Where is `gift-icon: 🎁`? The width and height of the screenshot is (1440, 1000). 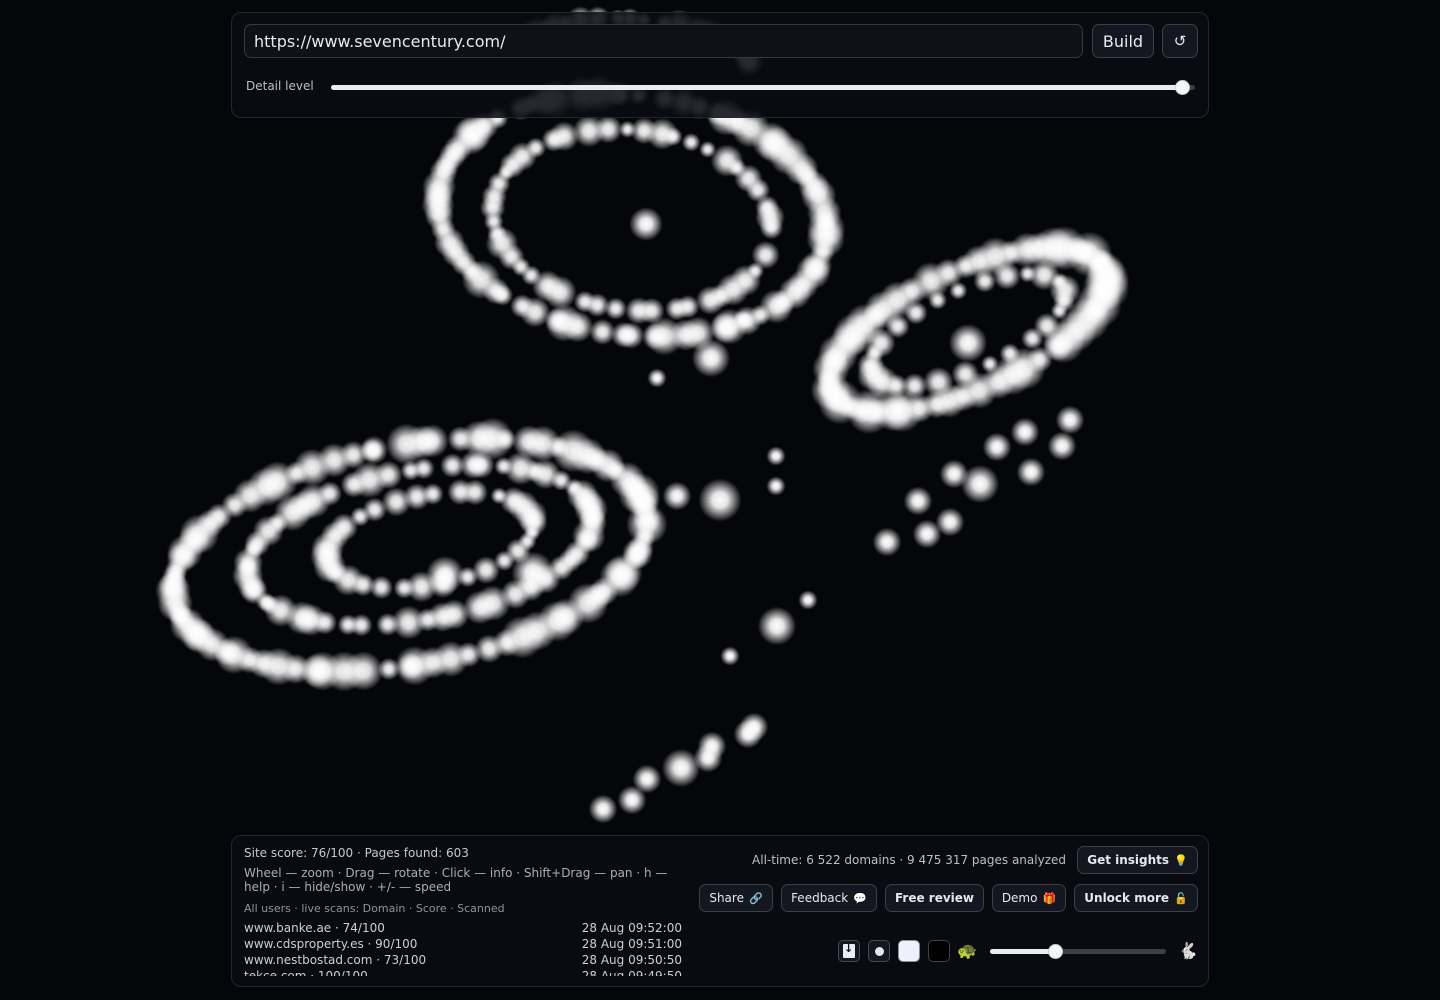 gift-icon: 🎁 is located at coordinates (1049, 898).